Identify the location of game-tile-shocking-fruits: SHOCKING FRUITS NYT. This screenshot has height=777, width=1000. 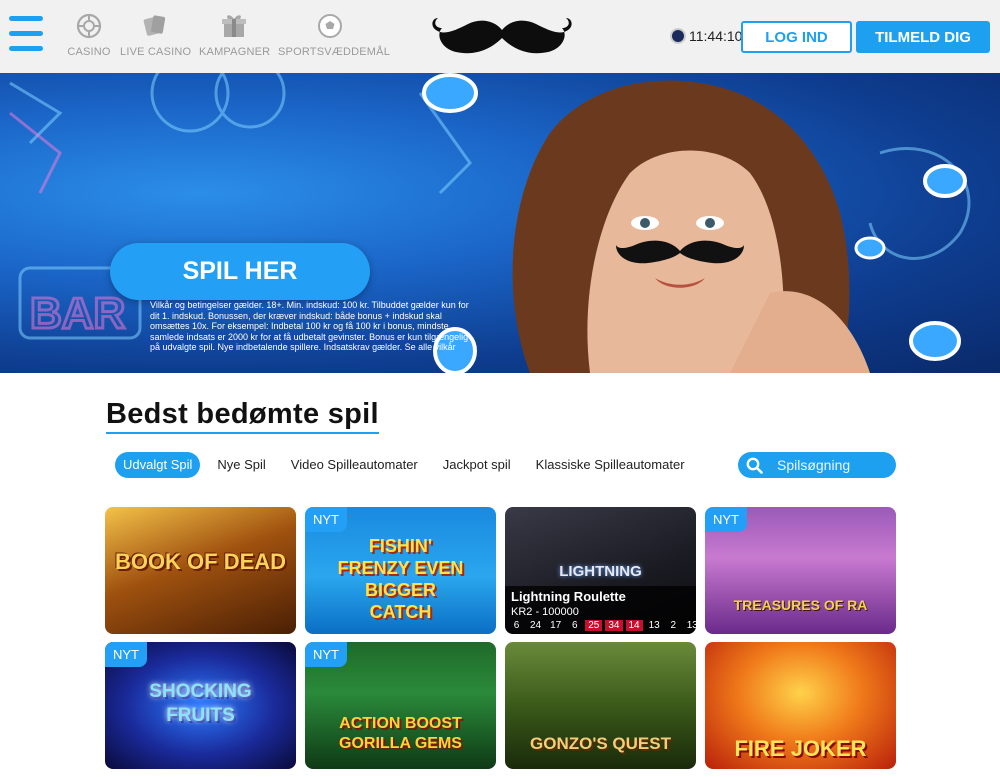
(200, 705).